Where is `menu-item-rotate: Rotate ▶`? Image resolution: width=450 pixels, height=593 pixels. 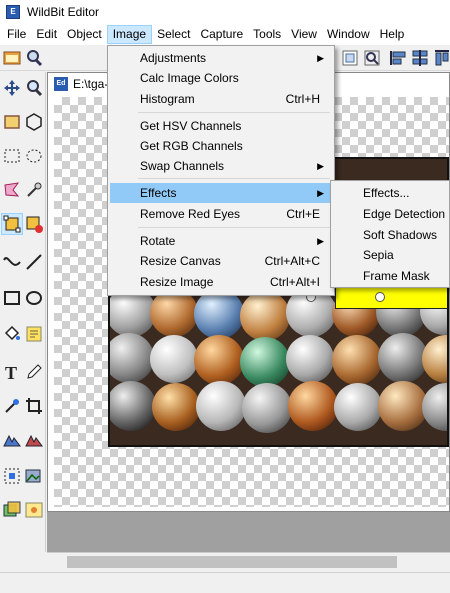 menu-item-rotate: Rotate ▶ is located at coordinates (221, 241).